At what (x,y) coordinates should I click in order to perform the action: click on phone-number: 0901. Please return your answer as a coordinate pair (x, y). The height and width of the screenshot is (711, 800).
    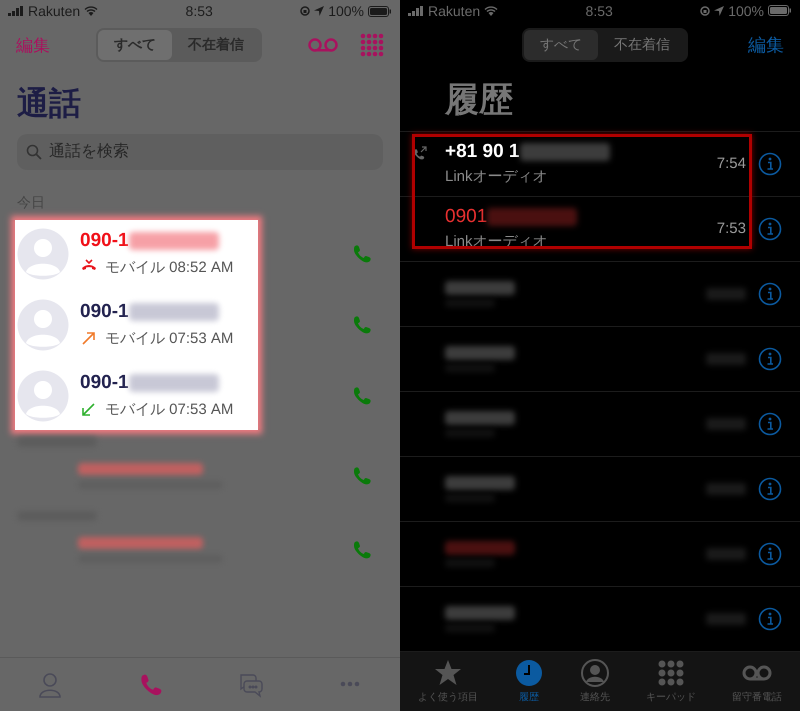
    Looking at the image, I should click on (466, 217).